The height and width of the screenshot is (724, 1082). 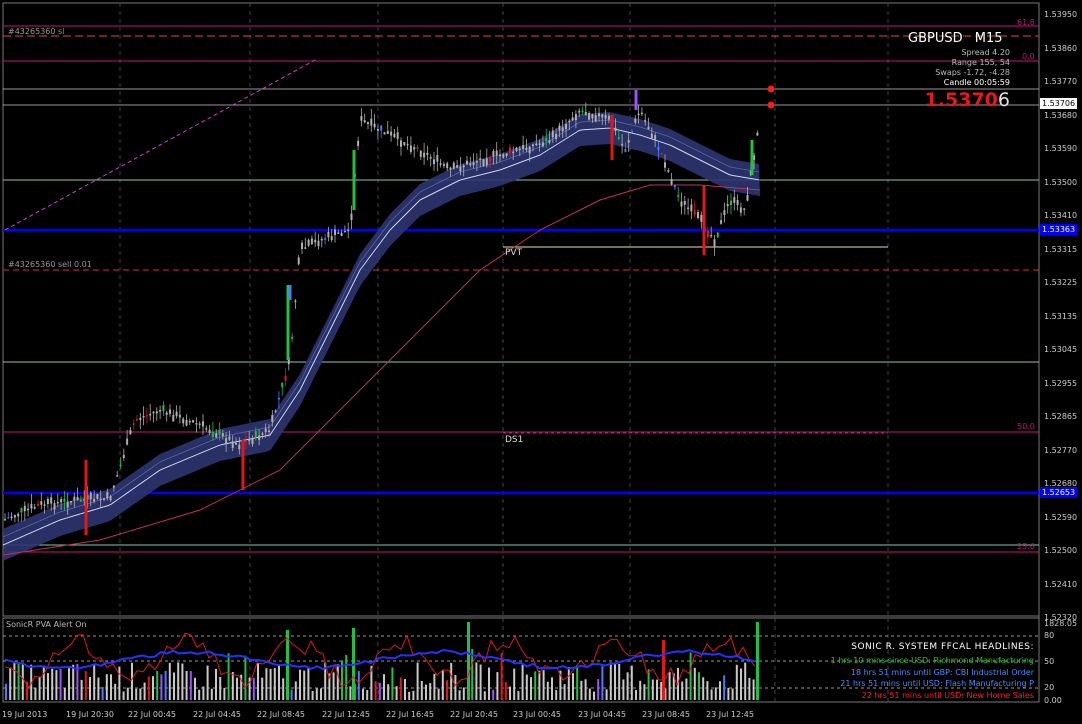 What do you see at coordinates (988, 38) in the screenshot?
I see `timeframe-label: M15` at bounding box center [988, 38].